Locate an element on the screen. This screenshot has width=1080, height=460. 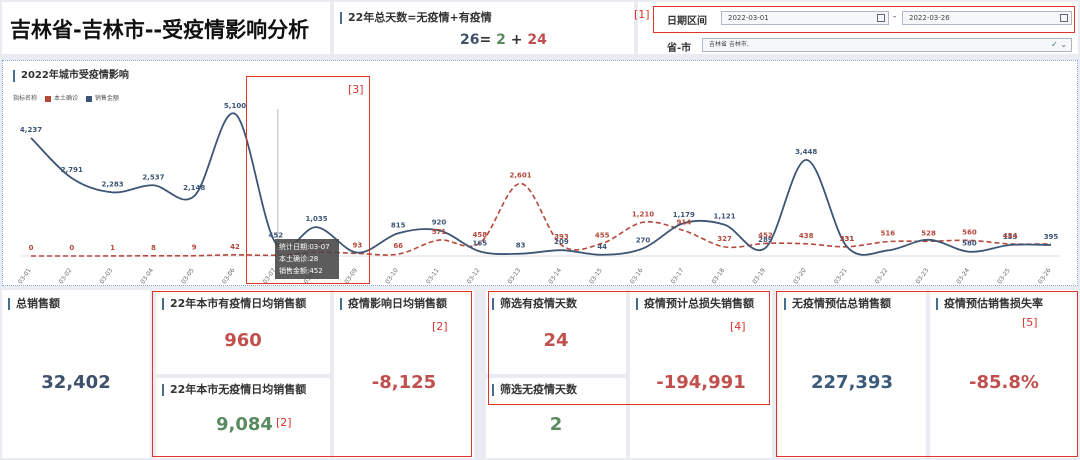
data-label-sales: 44 is located at coordinates (602, 247).